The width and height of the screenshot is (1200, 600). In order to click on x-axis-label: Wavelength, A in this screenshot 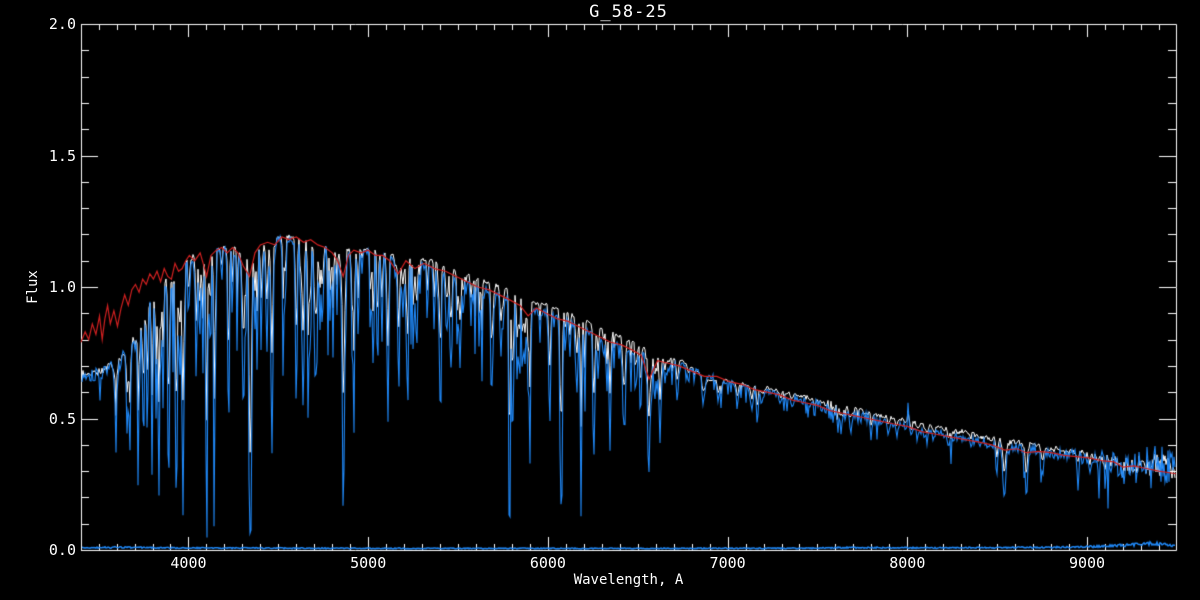, I will do `click(628, 580)`.